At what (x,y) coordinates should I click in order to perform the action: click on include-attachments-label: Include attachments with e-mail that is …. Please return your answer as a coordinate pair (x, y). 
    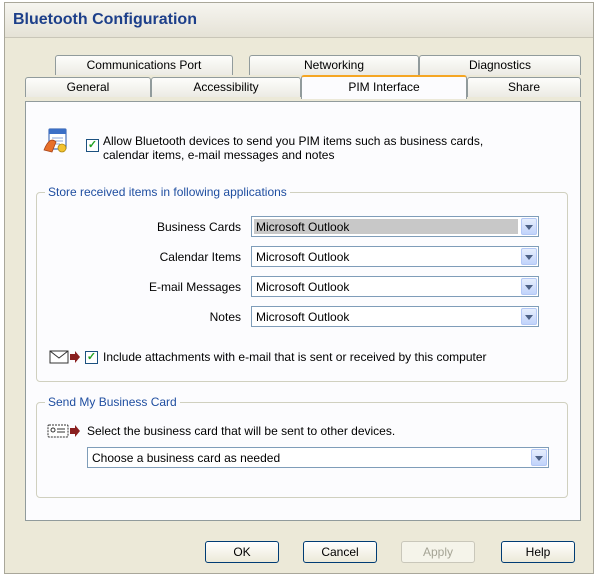
    Looking at the image, I should click on (295, 357).